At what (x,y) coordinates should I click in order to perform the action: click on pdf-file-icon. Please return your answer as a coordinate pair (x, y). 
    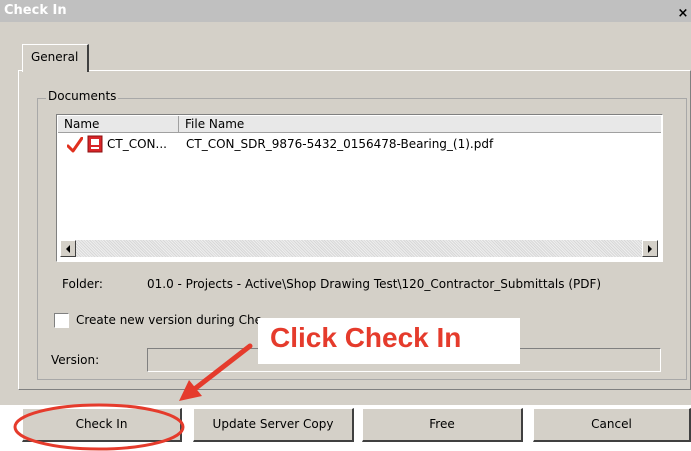
    Looking at the image, I should click on (95, 144).